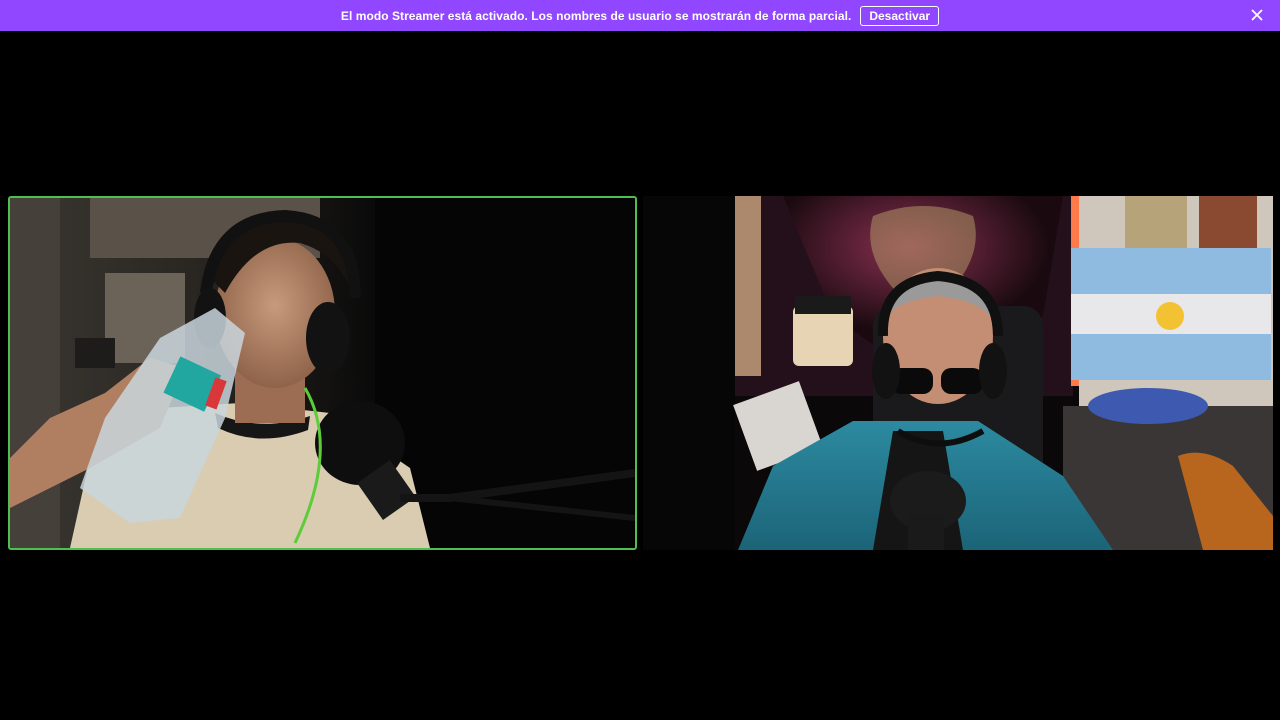  Describe the element at coordinates (1257, 15) in the screenshot. I see `close-icon` at that location.